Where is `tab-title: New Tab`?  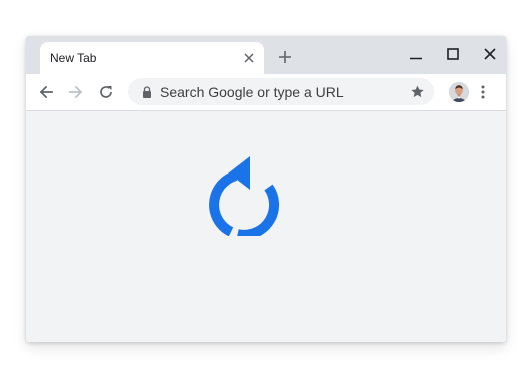
tab-title: New Tab is located at coordinates (73, 58).